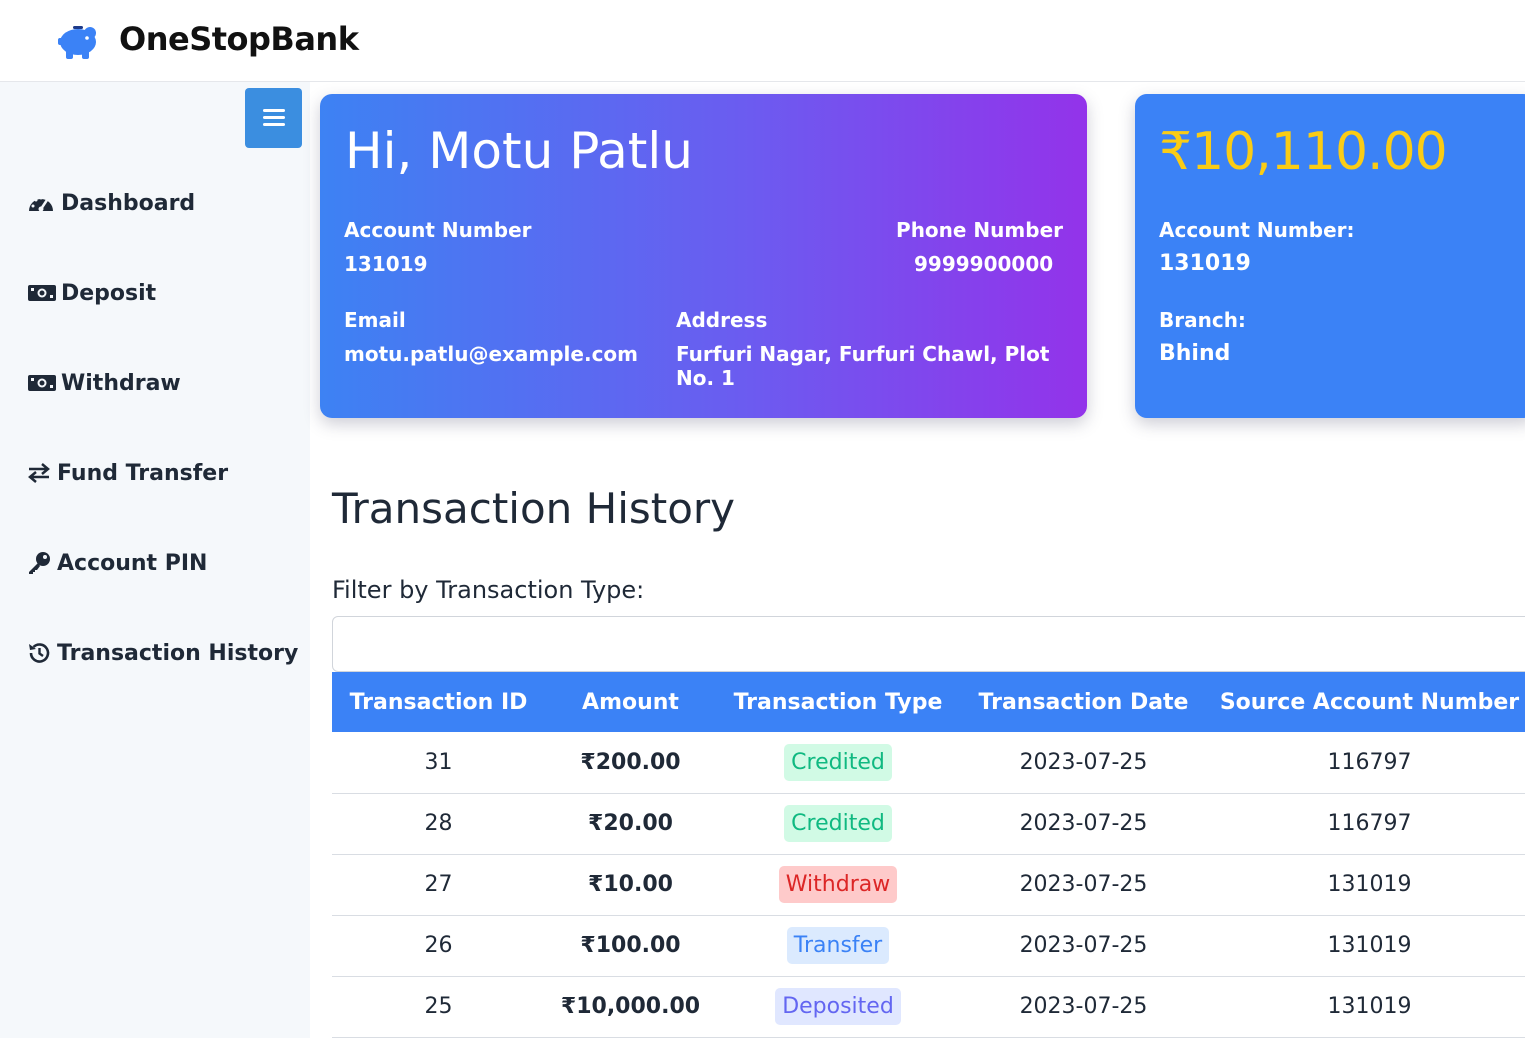 This screenshot has width=1525, height=1038. I want to click on column-header: Source Account Number, so click(1369, 702).